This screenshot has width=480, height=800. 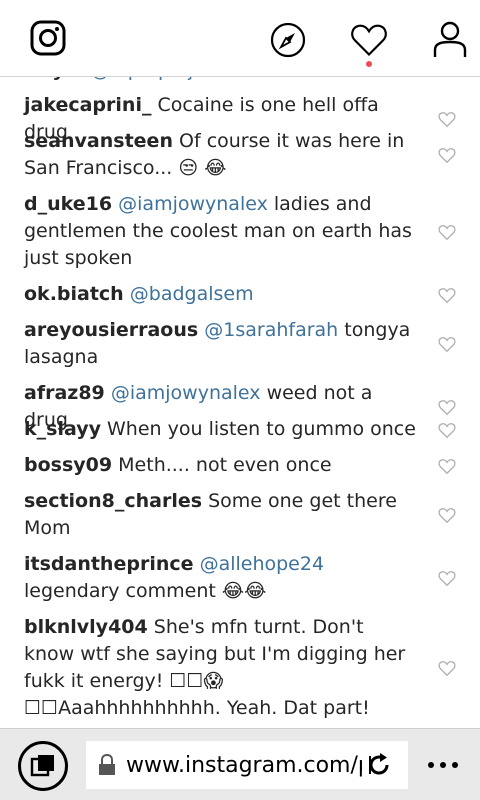 What do you see at coordinates (43, 766) in the screenshot?
I see `tabs-icon` at bounding box center [43, 766].